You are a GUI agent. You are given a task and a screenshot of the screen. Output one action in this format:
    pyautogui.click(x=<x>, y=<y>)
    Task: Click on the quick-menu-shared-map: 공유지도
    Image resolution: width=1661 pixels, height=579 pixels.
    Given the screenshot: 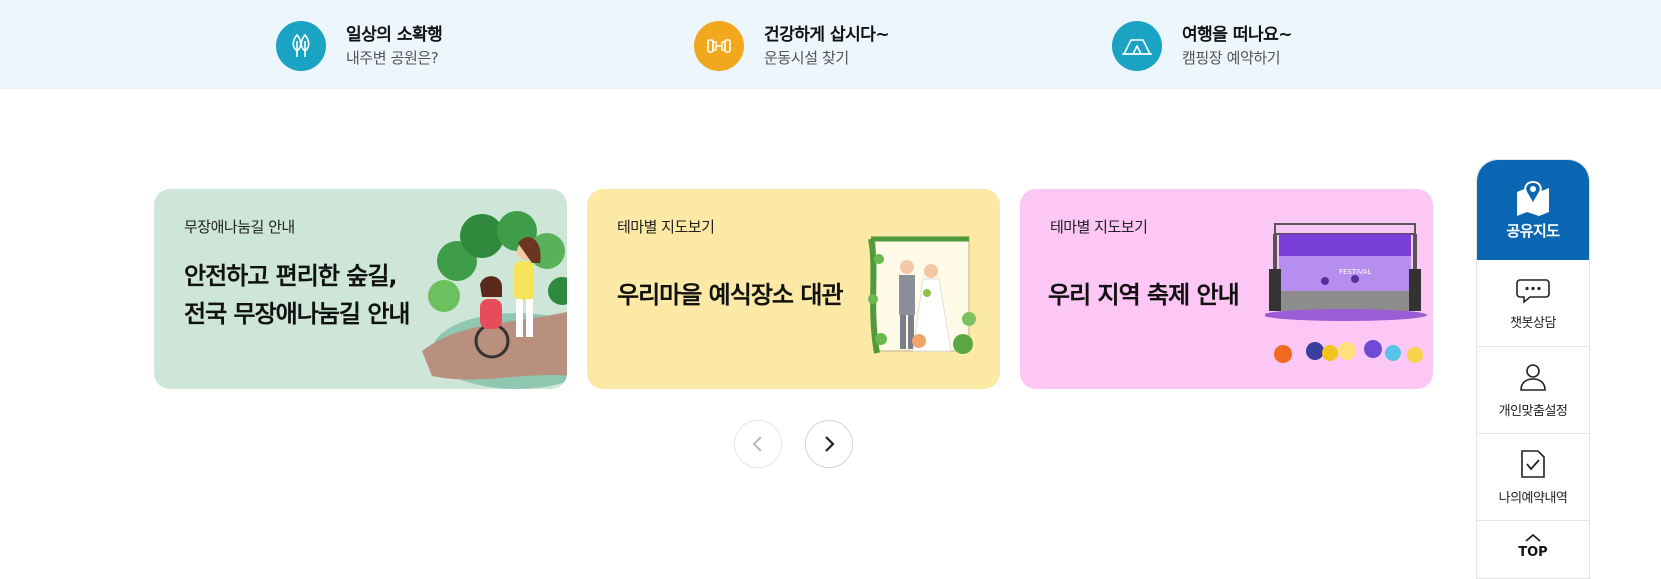 What is the action you would take?
    pyautogui.click(x=1533, y=210)
    